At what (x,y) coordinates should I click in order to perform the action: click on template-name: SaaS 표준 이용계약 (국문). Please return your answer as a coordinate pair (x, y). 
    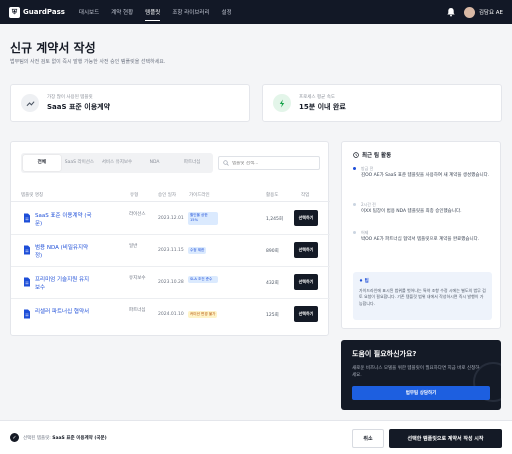
    Looking at the image, I should click on (64, 220).